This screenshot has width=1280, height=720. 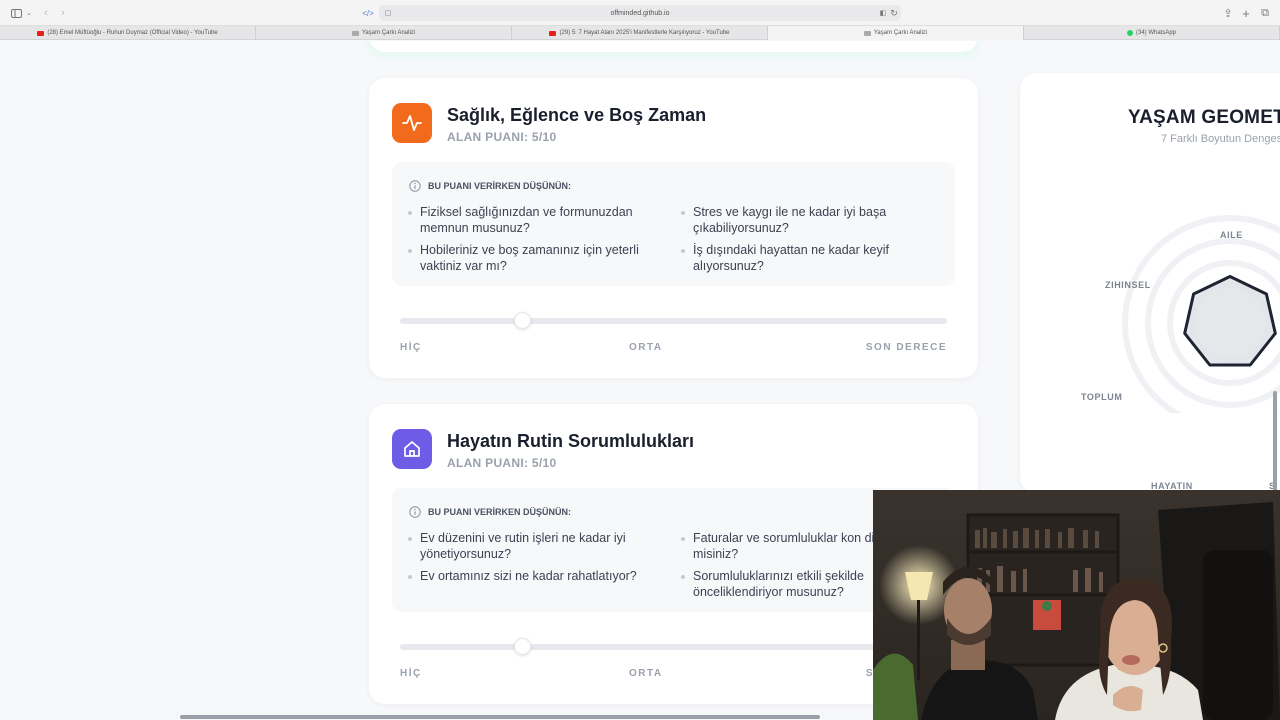 What do you see at coordinates (368, 13) in the screenshot?
I see `code-icon: </>` at bounding box center [368, 13].